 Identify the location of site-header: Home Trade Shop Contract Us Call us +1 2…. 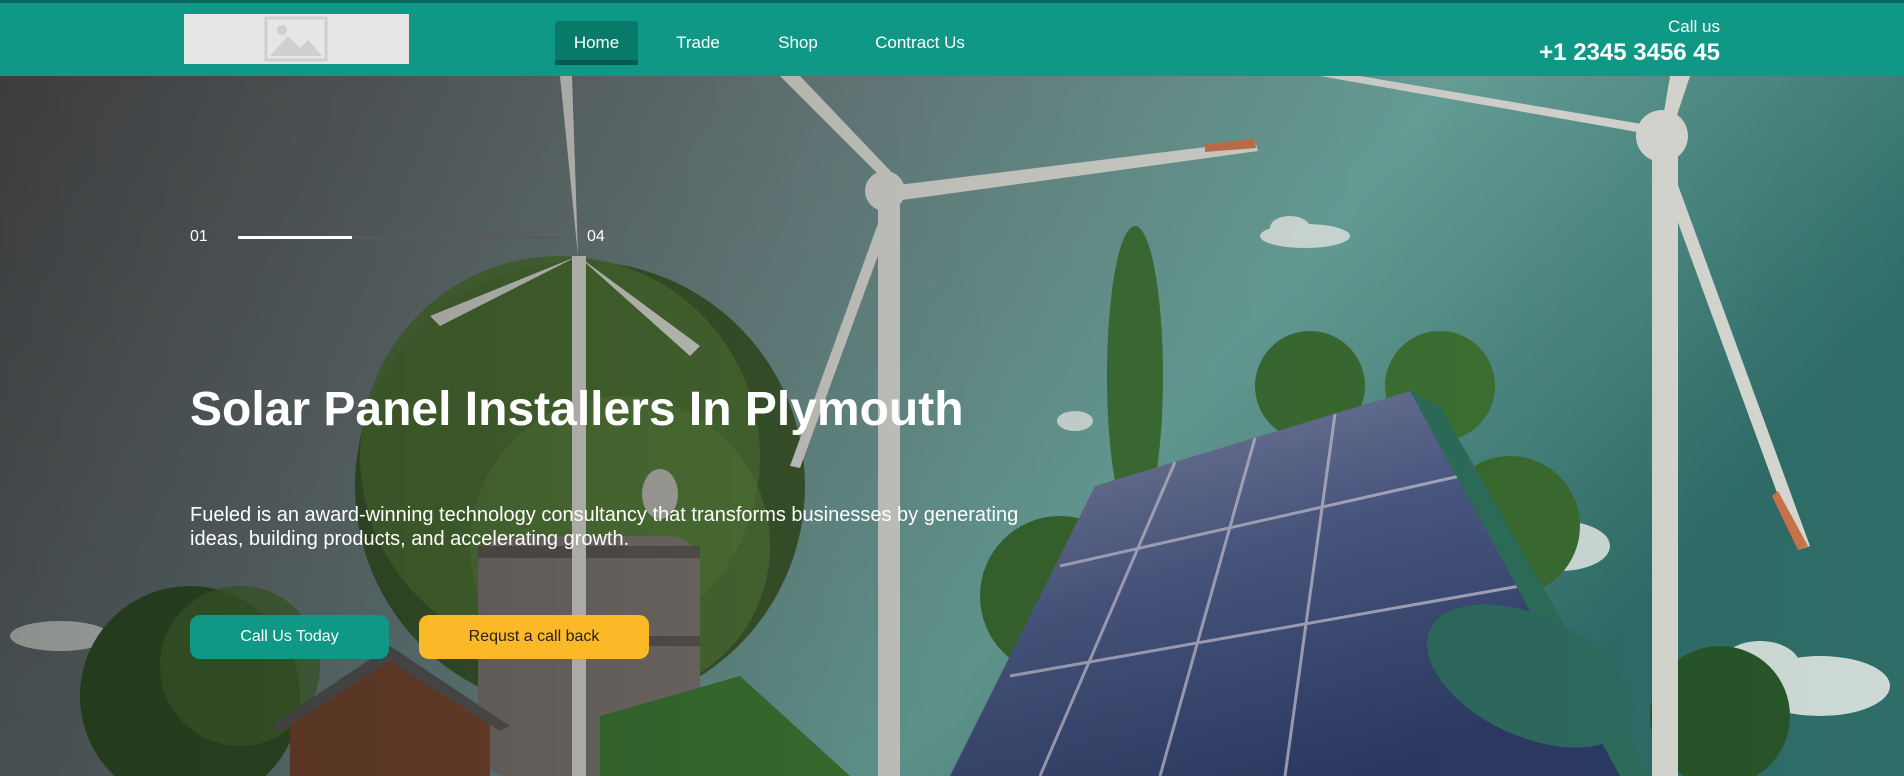
(952, 38).